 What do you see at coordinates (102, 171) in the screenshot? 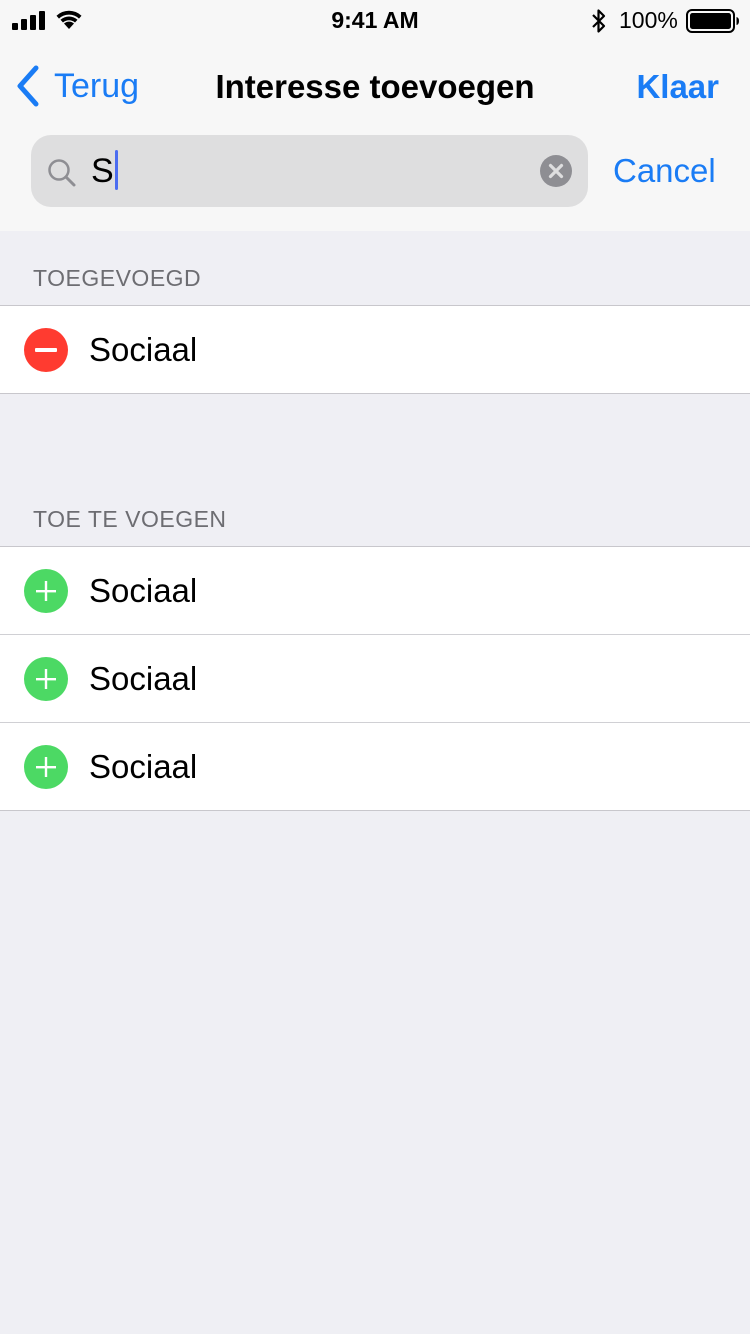
I see `search-value: S` at bounding box center [102, 171].